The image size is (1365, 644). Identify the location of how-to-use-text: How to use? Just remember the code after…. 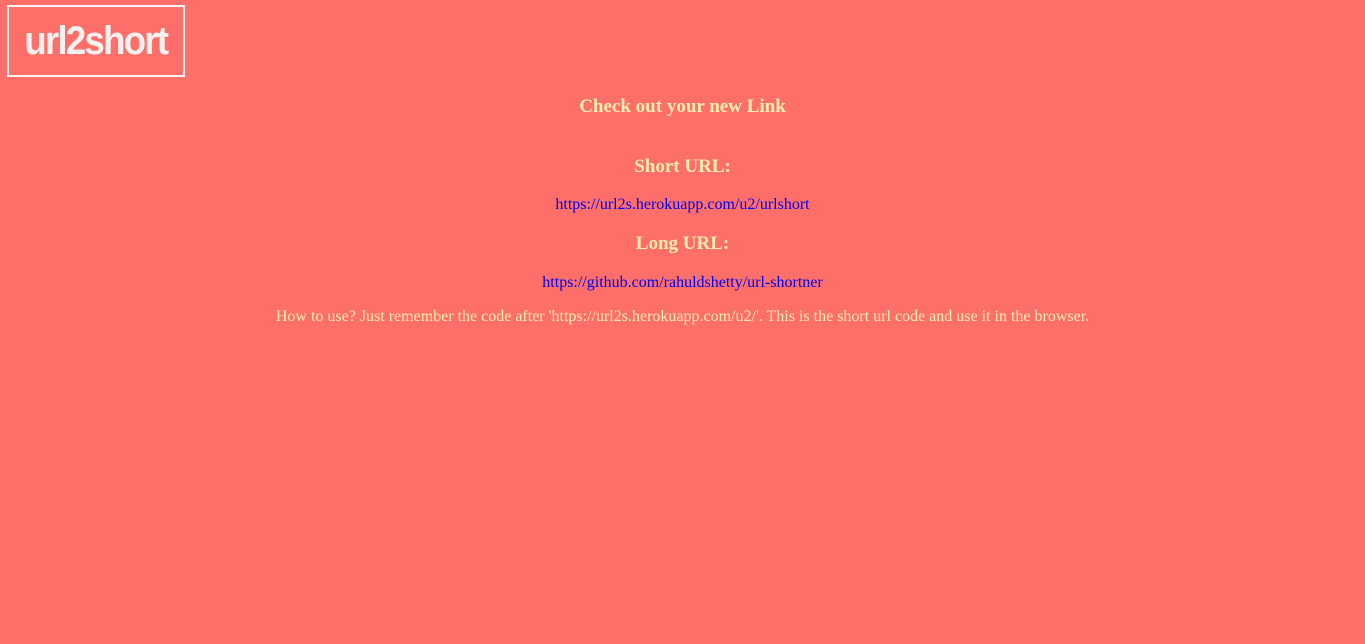
(682, 316).